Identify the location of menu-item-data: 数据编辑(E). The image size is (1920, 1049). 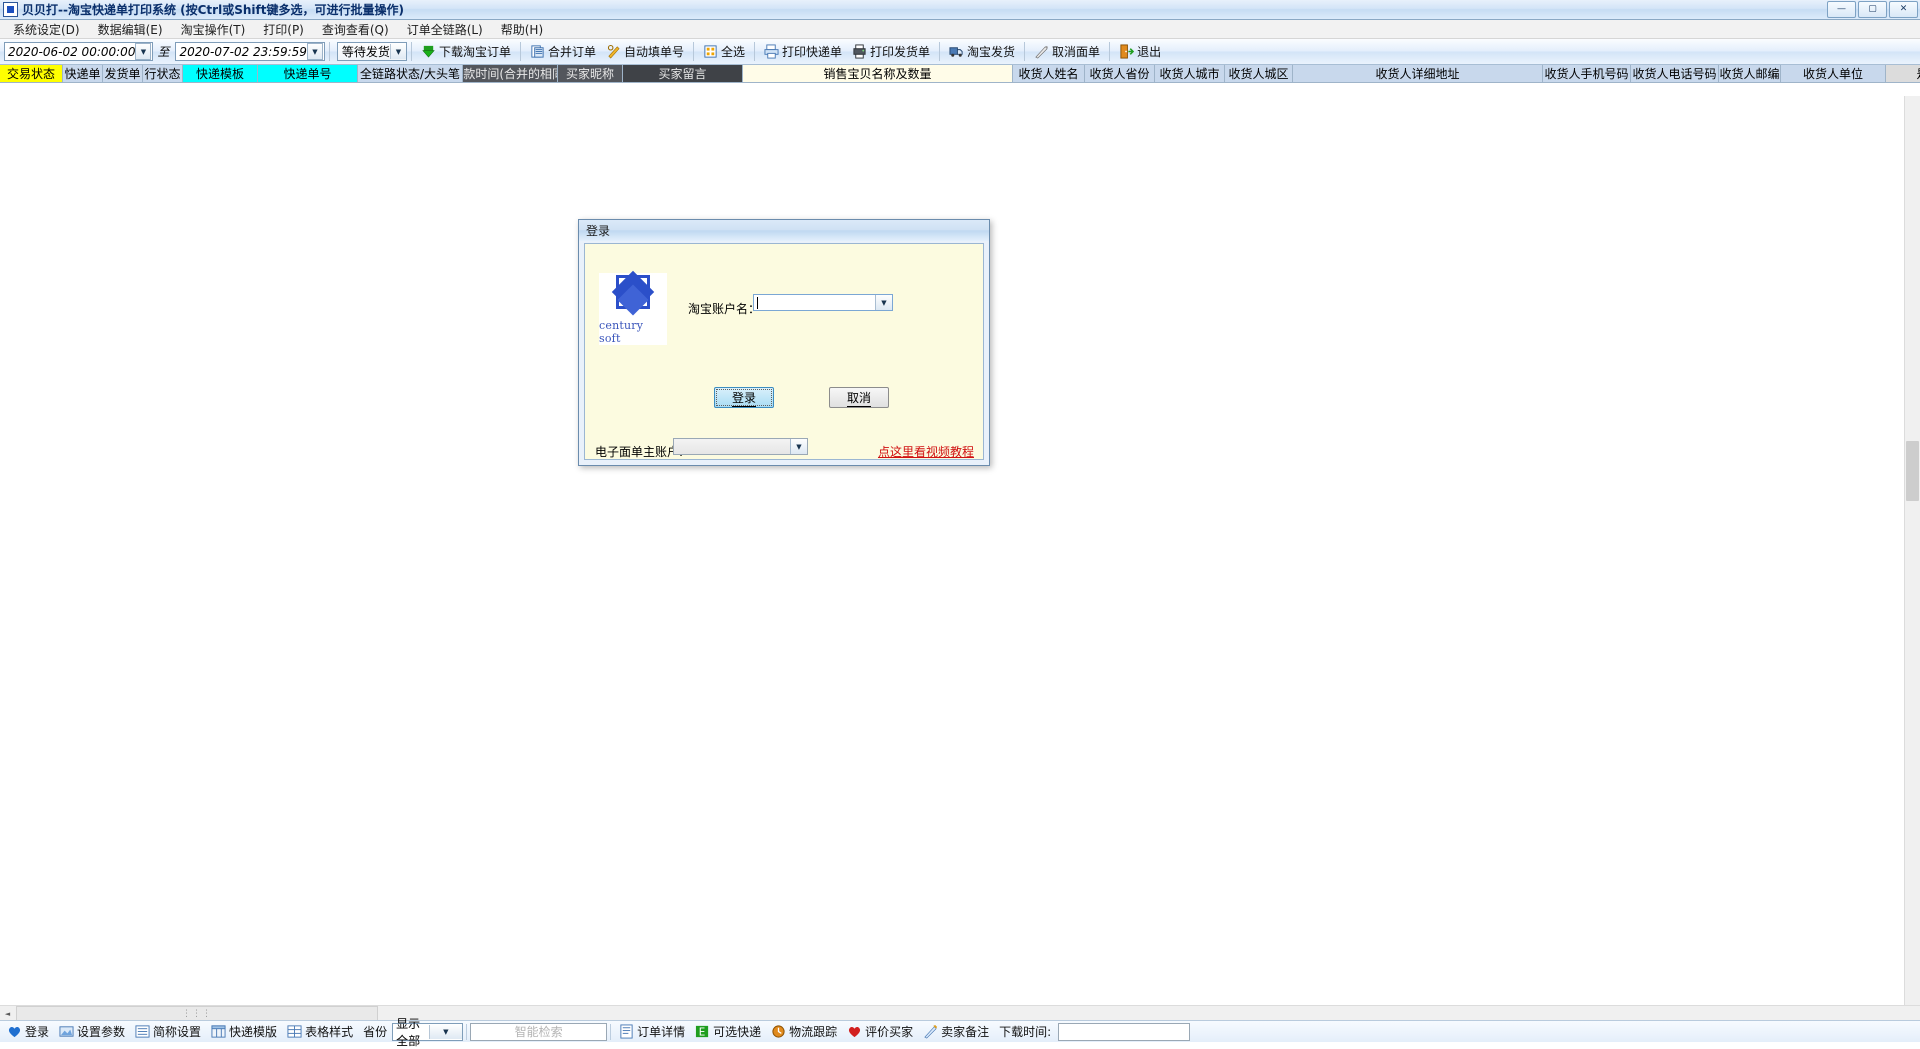
(130, 29).